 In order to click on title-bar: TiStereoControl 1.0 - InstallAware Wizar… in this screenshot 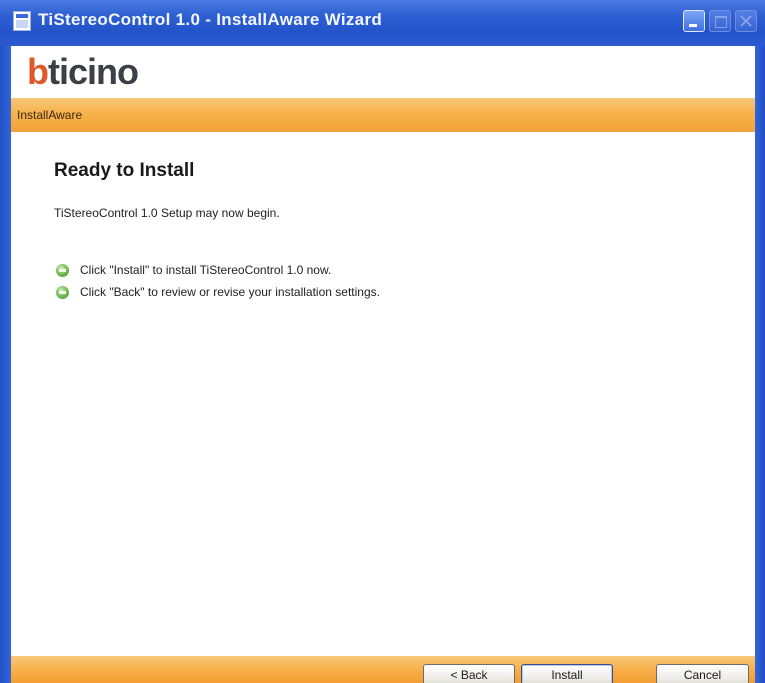, I will do `click(382, 23)`.